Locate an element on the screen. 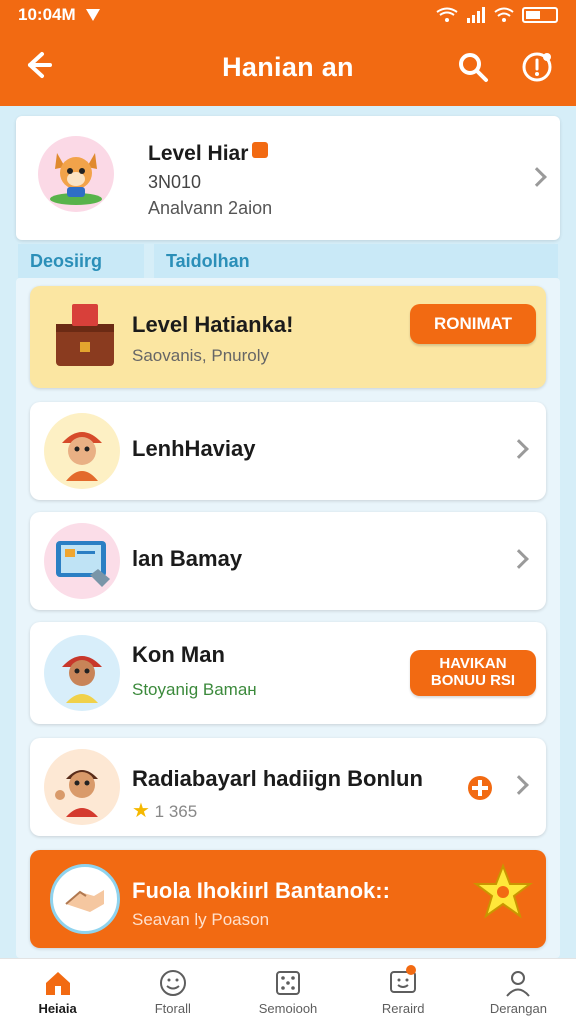 The width and height of the screenshot is (576, 1024). tab-bar: Deosiirg Taidolhan is located at coordinates (288, 262).